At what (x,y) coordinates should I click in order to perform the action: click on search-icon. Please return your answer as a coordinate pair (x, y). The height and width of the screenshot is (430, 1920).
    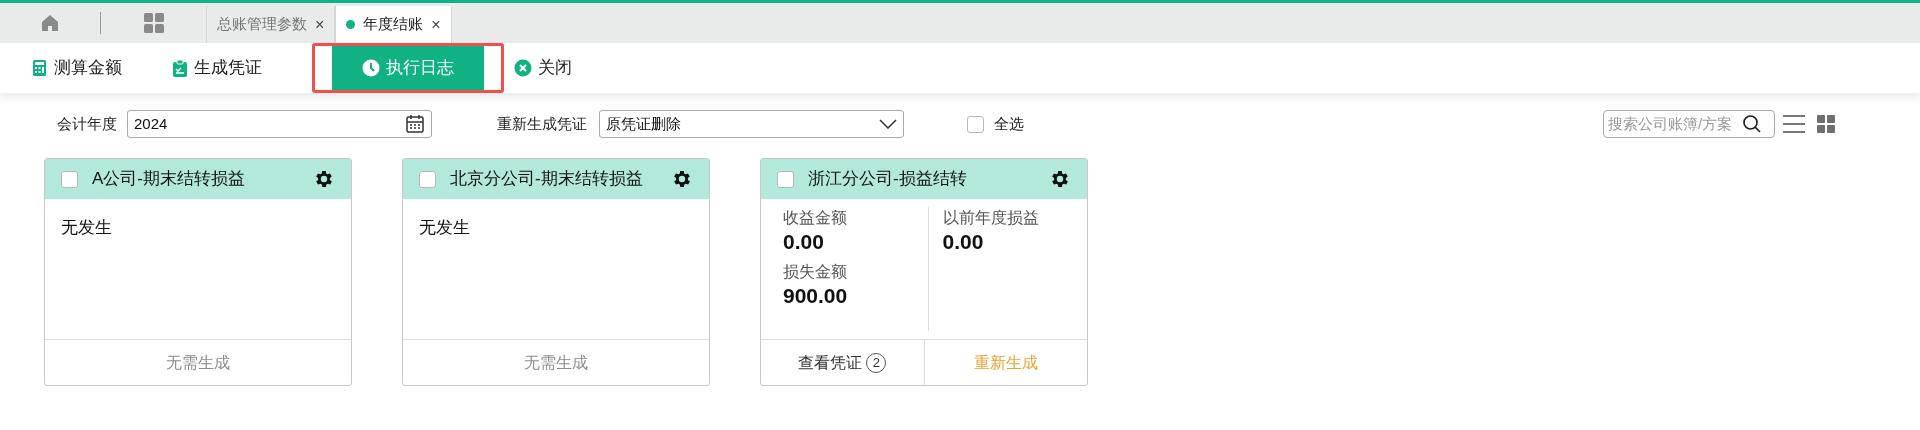
    Looking at the image, I should click on (1752, 124).